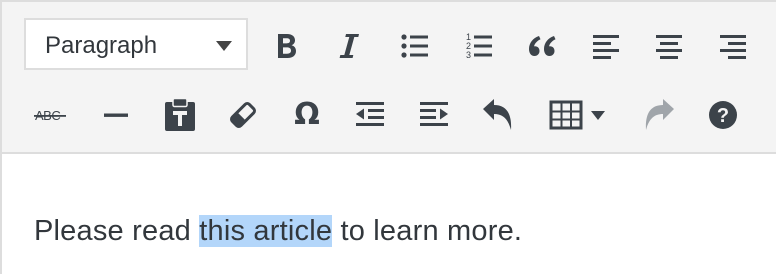 The width and height of the screenshot is (776, 274). I want to click on numbered-list-button: 1 2 3, so click(479, 46).